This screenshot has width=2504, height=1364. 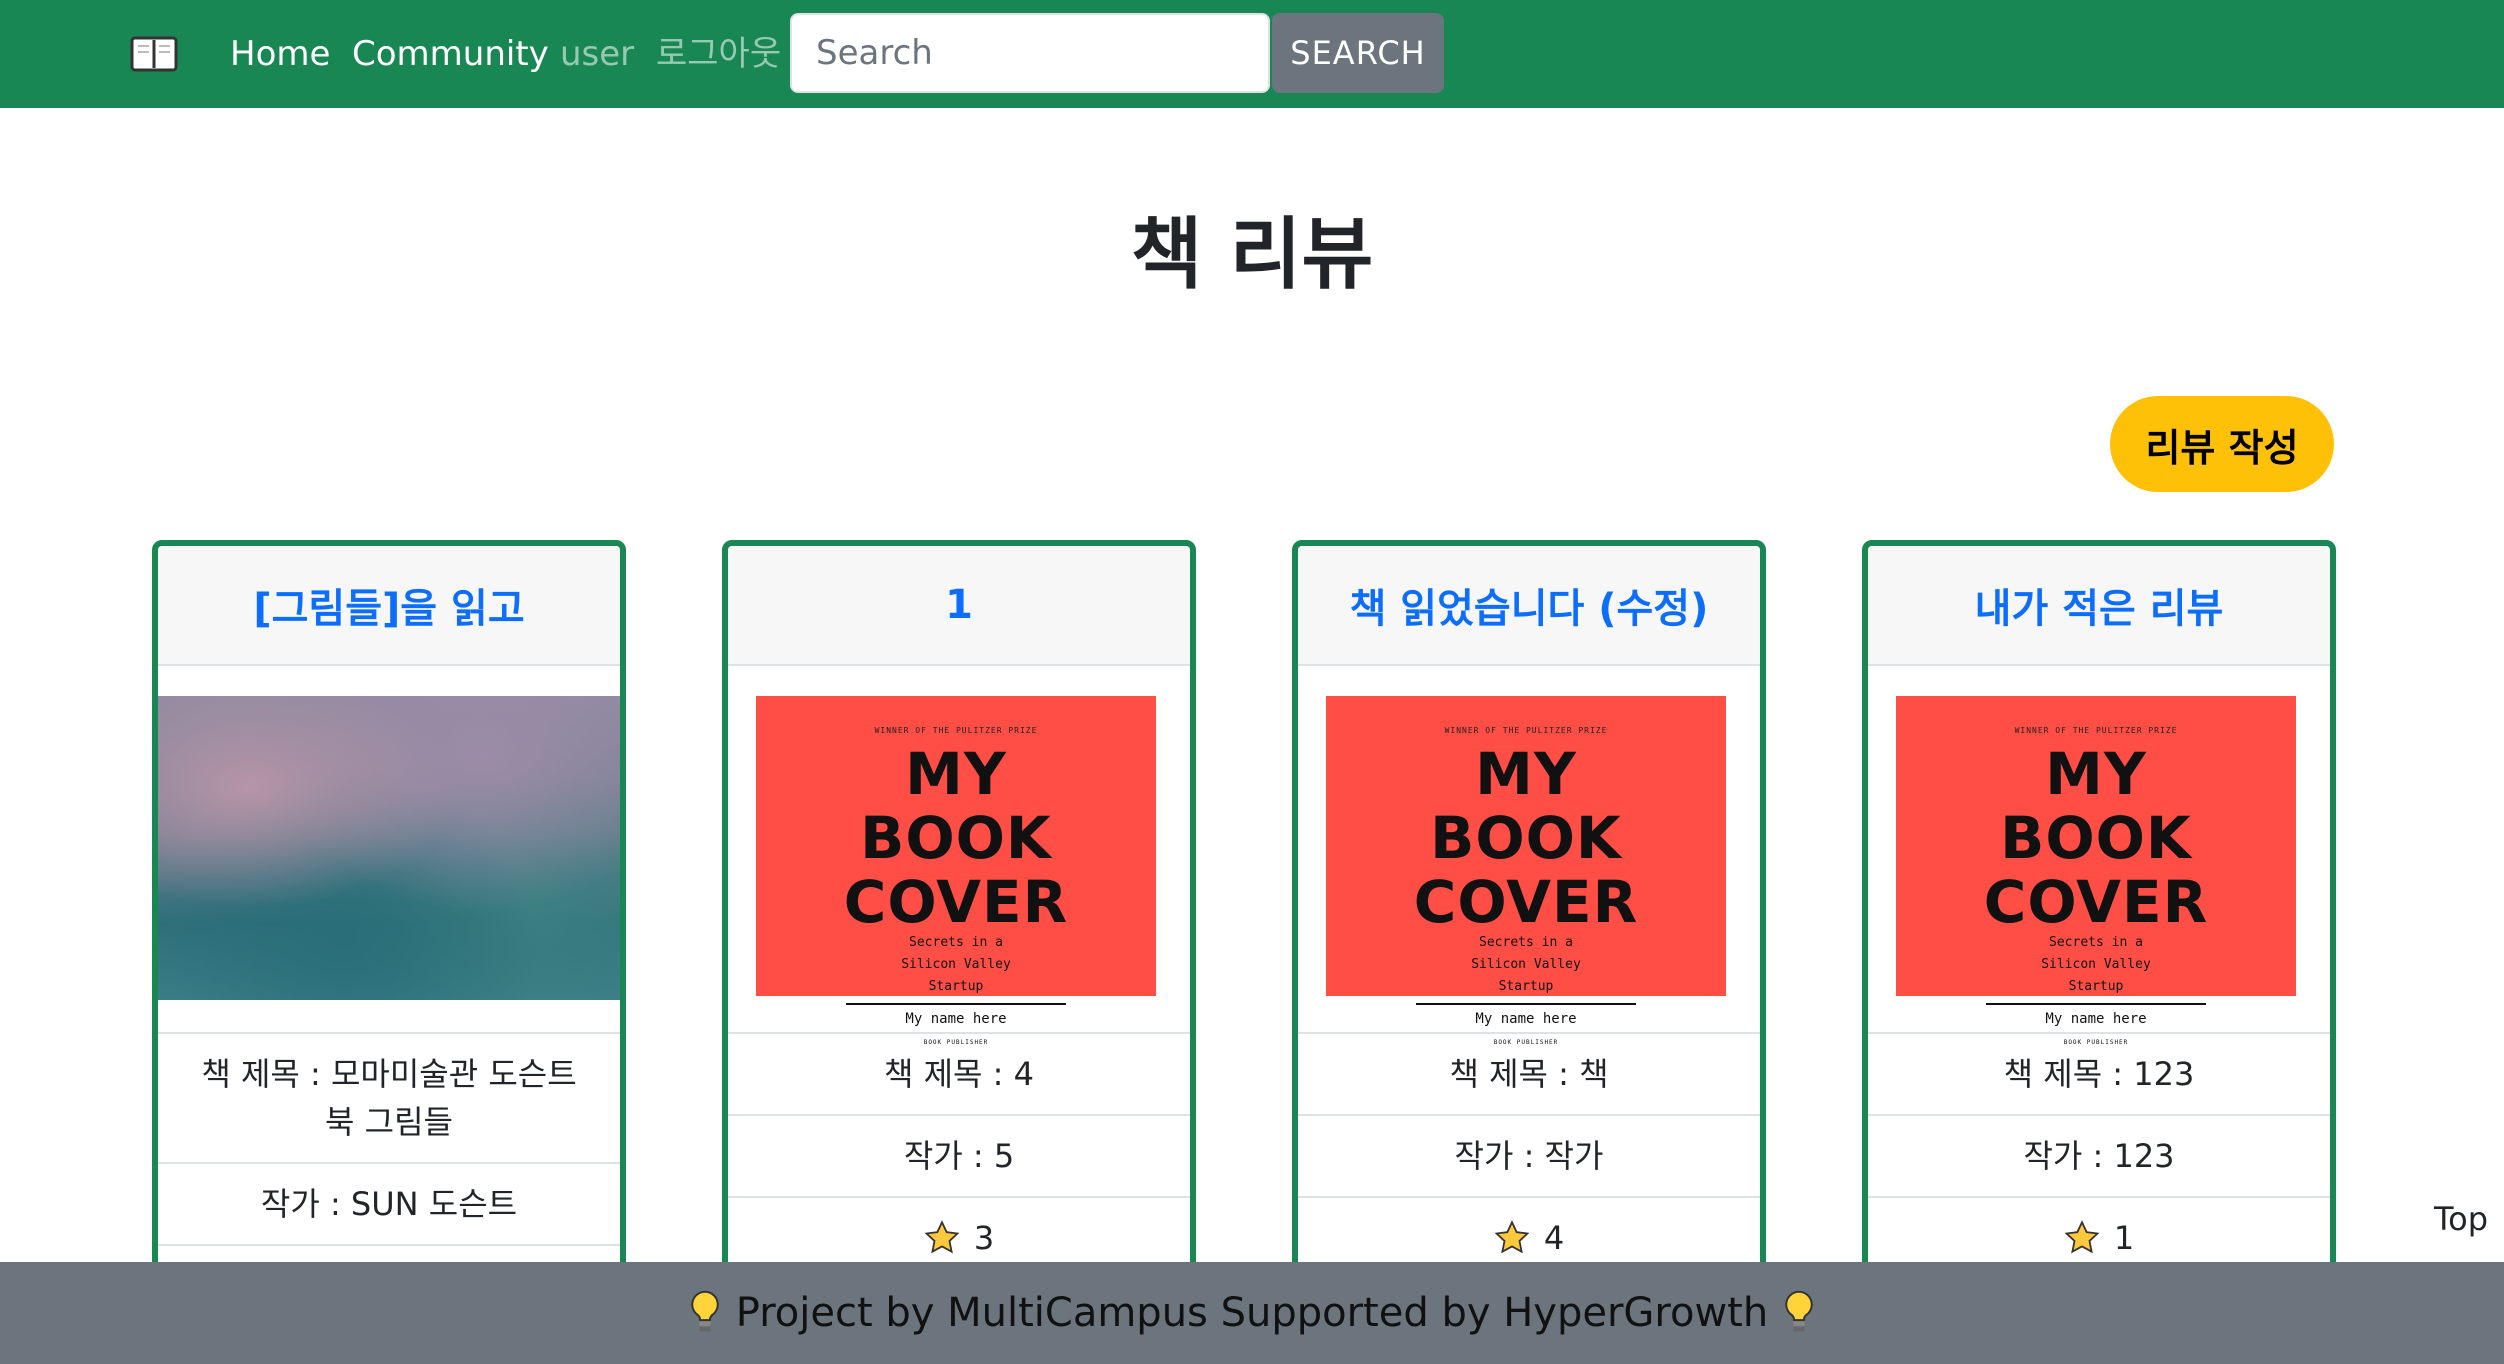 What do you see at coordinates (984, 1238) in the screenshot?
I see `rating-value: 3` at bounding box center [984, 1238].